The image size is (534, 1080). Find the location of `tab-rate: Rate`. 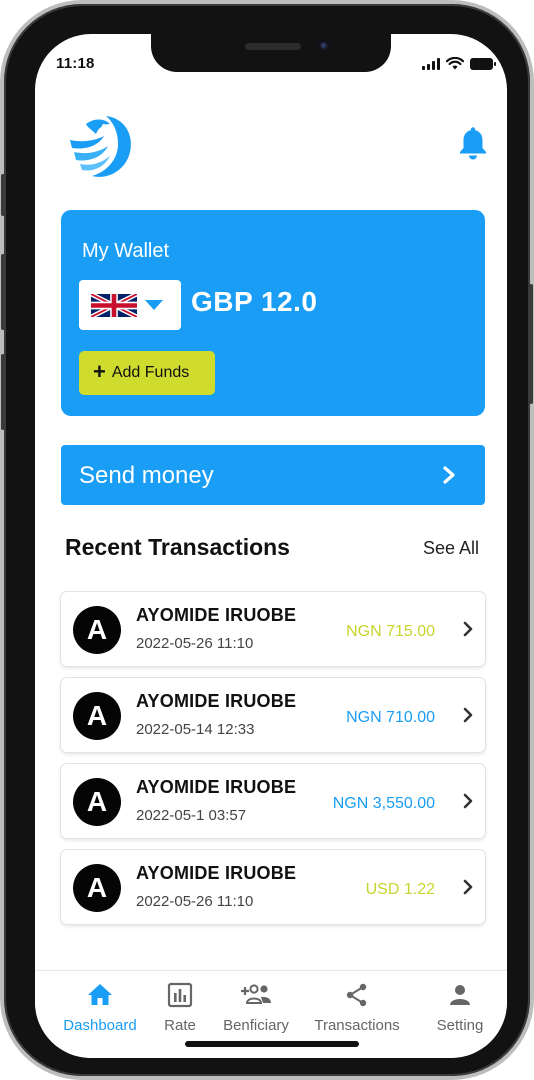

tab-rate: Rate is located at coordinates (180, 1006).